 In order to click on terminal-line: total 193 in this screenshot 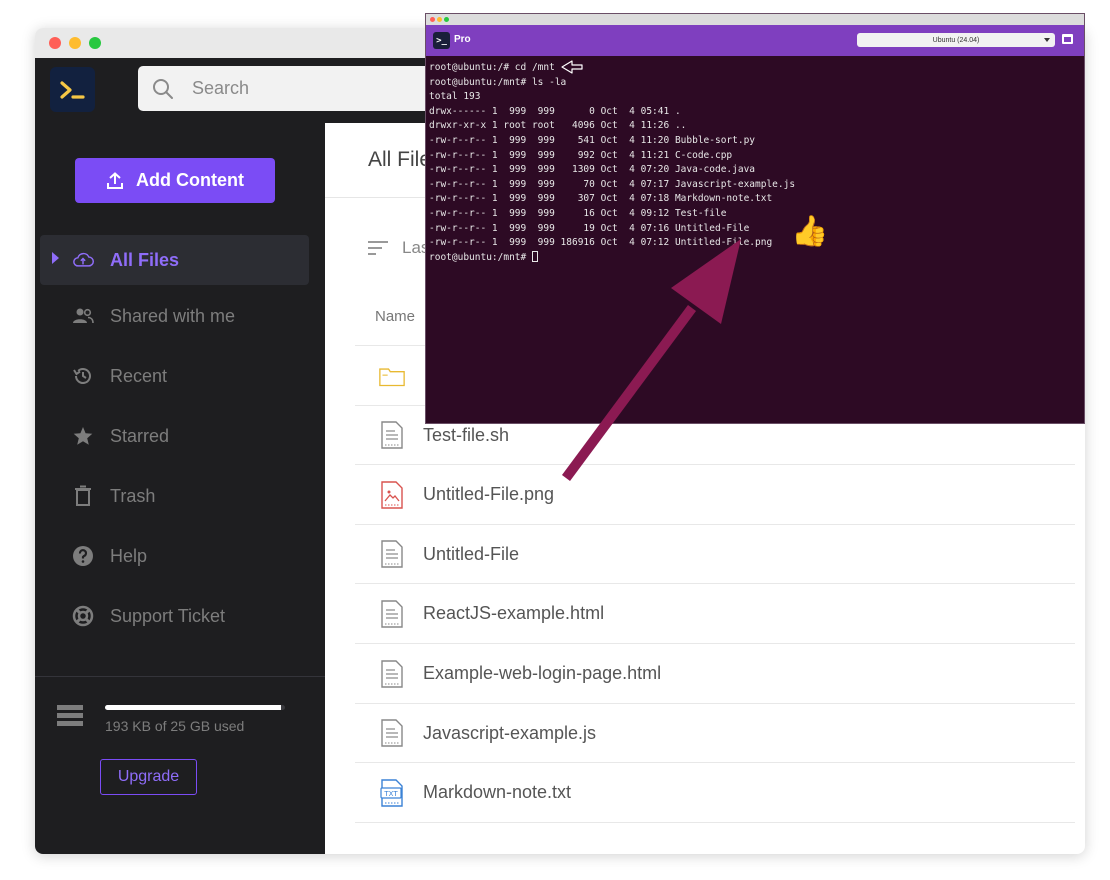, I will do `click(612, 97)`.